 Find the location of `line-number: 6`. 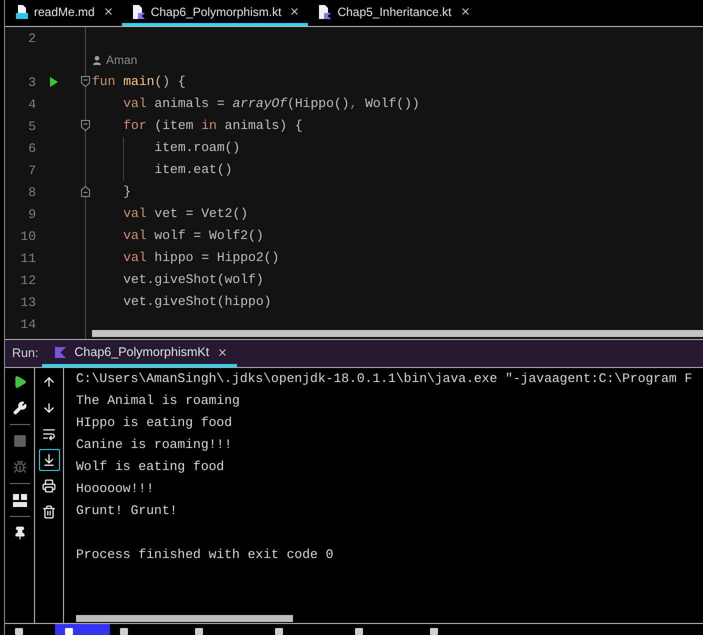

line-number: 6 is located at coordinates (32, 148).